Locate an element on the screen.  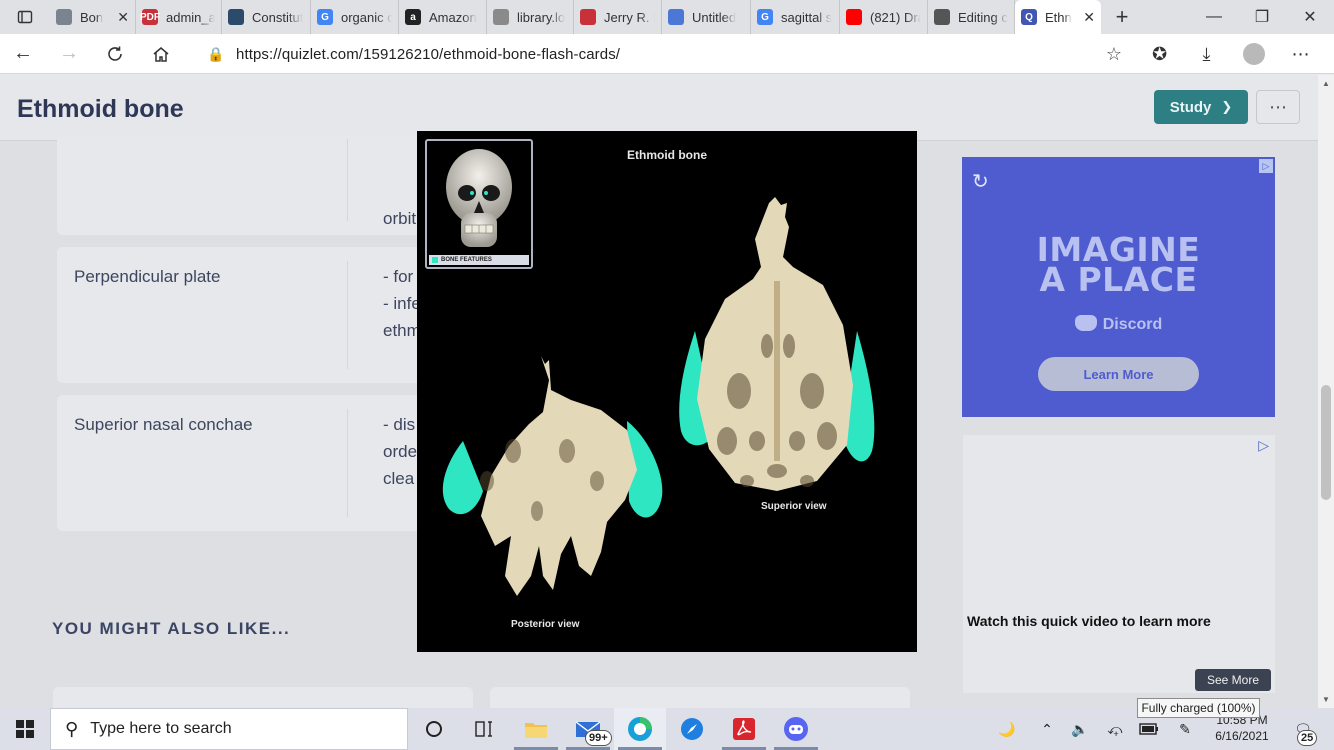
edge-icon is located at coordinates (640, 729).